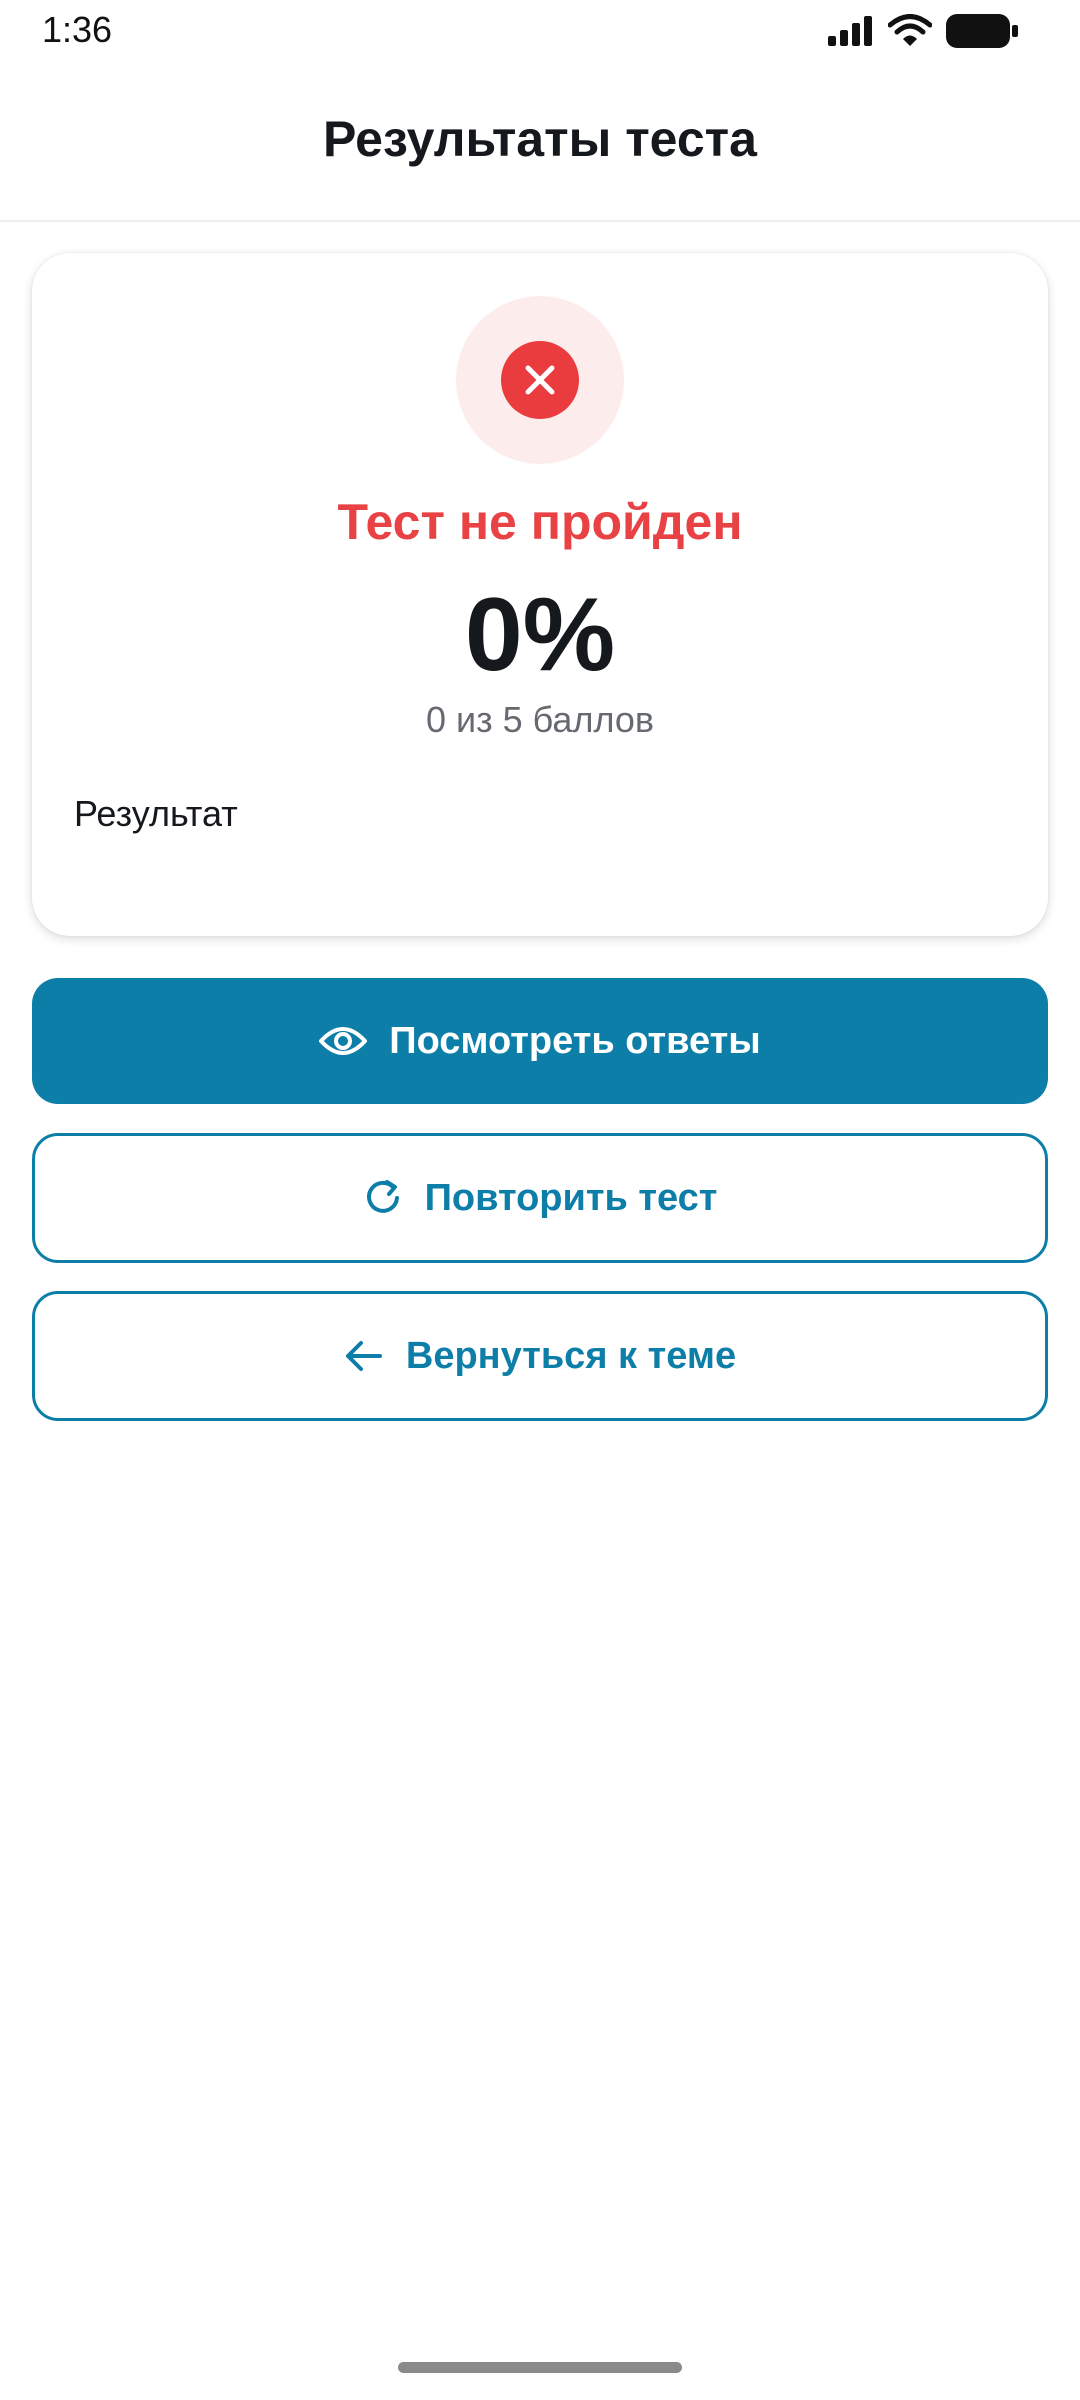 The image size is (1080, 2400). I want to click on wifi-icon, so click(910, 31).